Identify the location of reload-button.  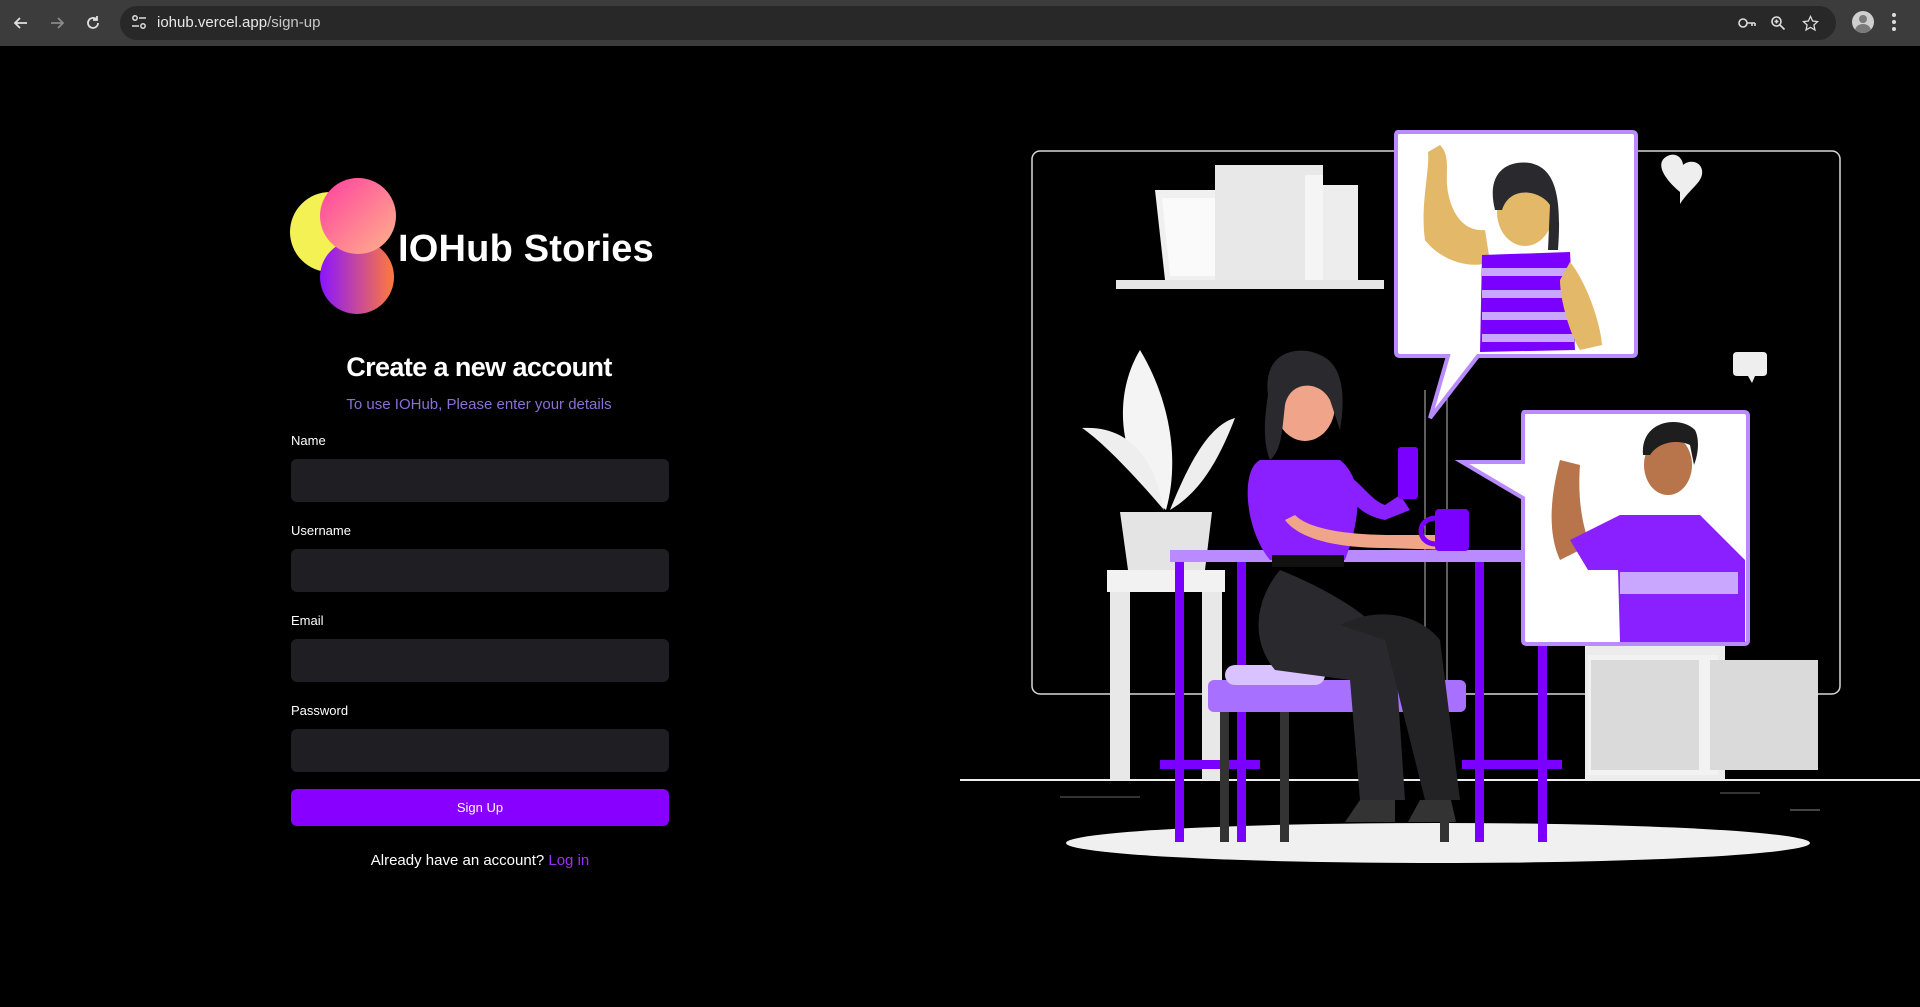
(93, 23).